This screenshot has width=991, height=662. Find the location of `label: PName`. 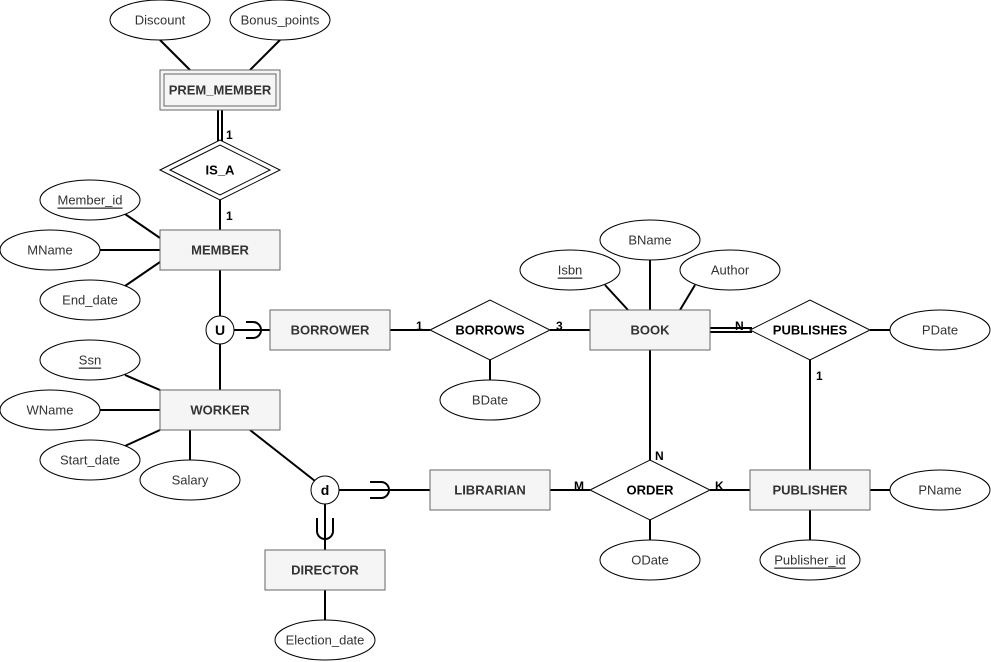

label: PName is located at coordinates (939, 490).